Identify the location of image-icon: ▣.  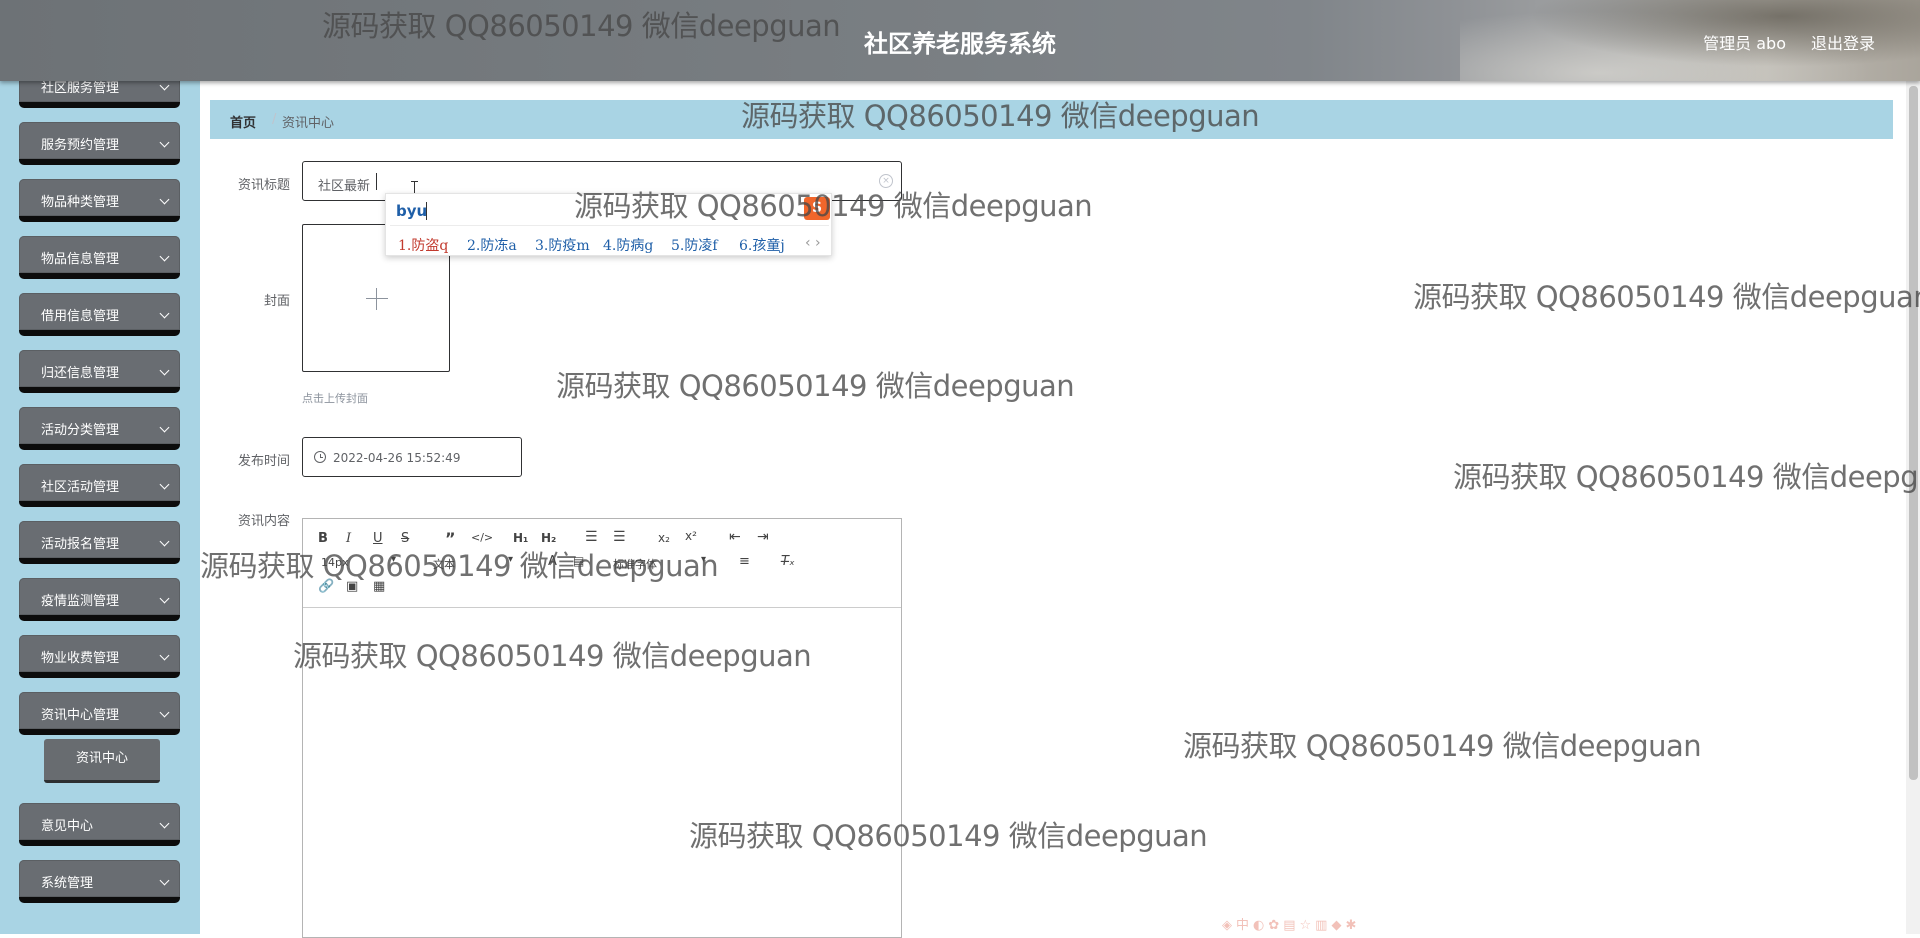
(352, 586).